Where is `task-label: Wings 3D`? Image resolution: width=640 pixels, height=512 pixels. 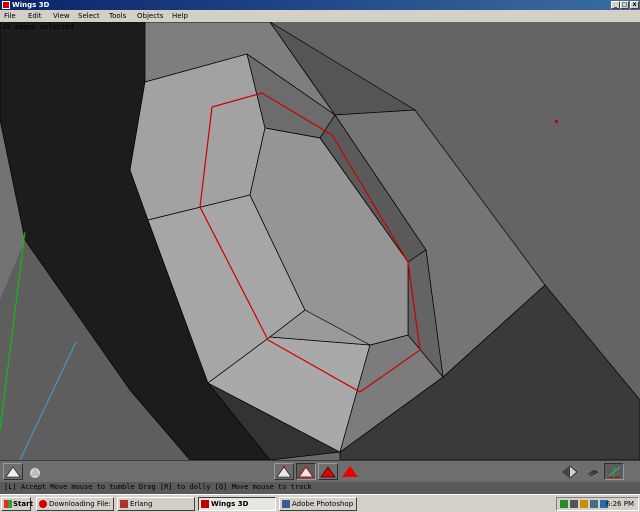 task-label: Wings 3D is located at coordinates (230, 504).